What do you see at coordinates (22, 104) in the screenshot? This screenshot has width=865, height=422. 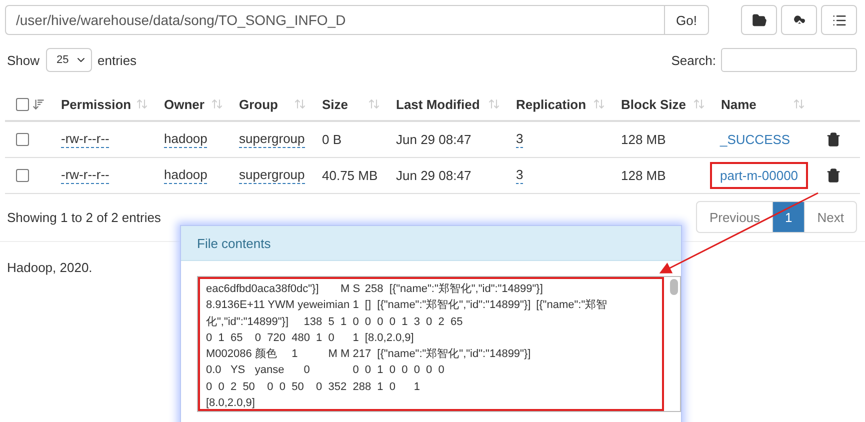 I see `select-all-checkbox` at bounding box center [22, 104].